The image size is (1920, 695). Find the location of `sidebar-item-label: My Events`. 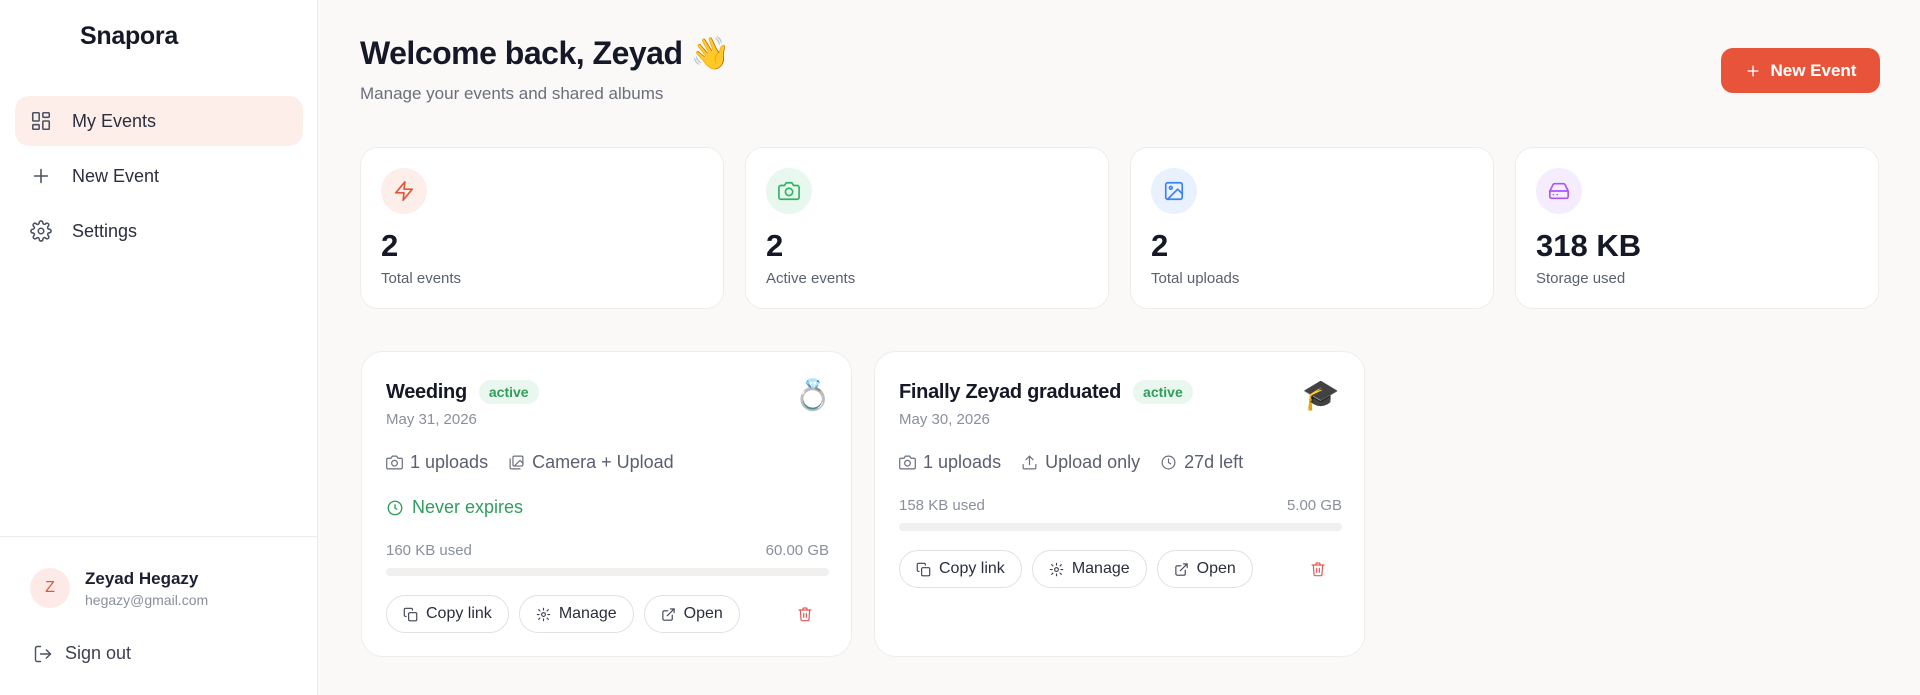

sidebar-item-label: My Events is located at coordinates (114, 120).